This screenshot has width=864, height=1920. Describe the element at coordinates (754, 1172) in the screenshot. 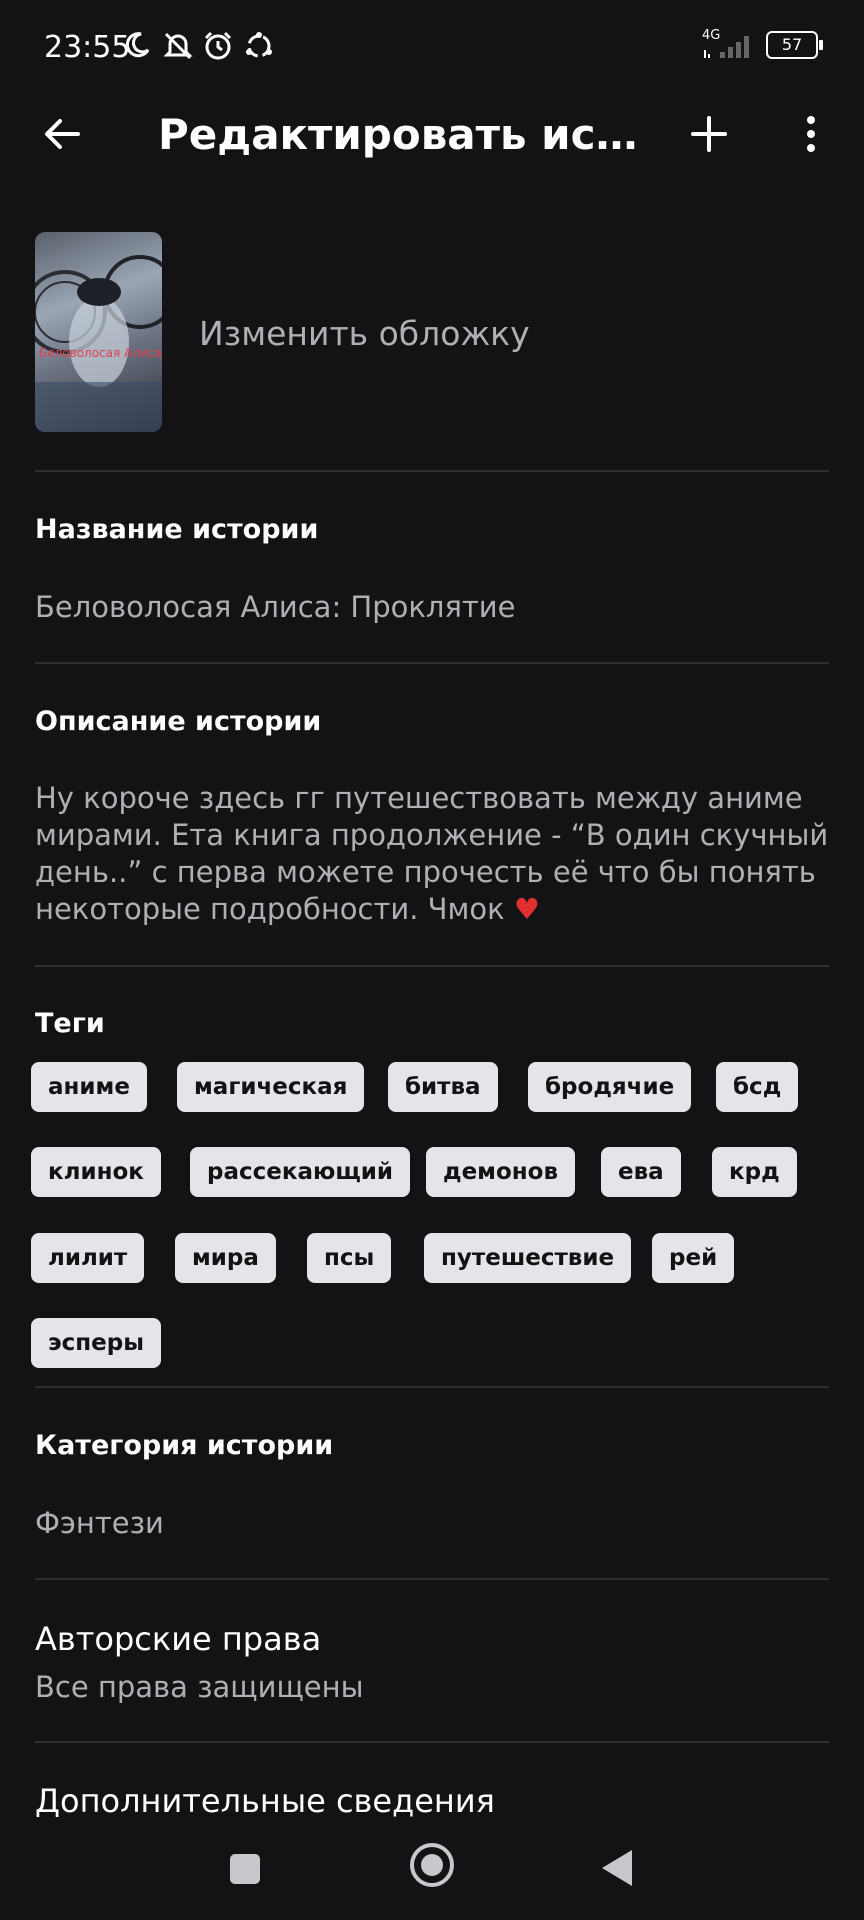

I see `tag-chip: крд` at that location.